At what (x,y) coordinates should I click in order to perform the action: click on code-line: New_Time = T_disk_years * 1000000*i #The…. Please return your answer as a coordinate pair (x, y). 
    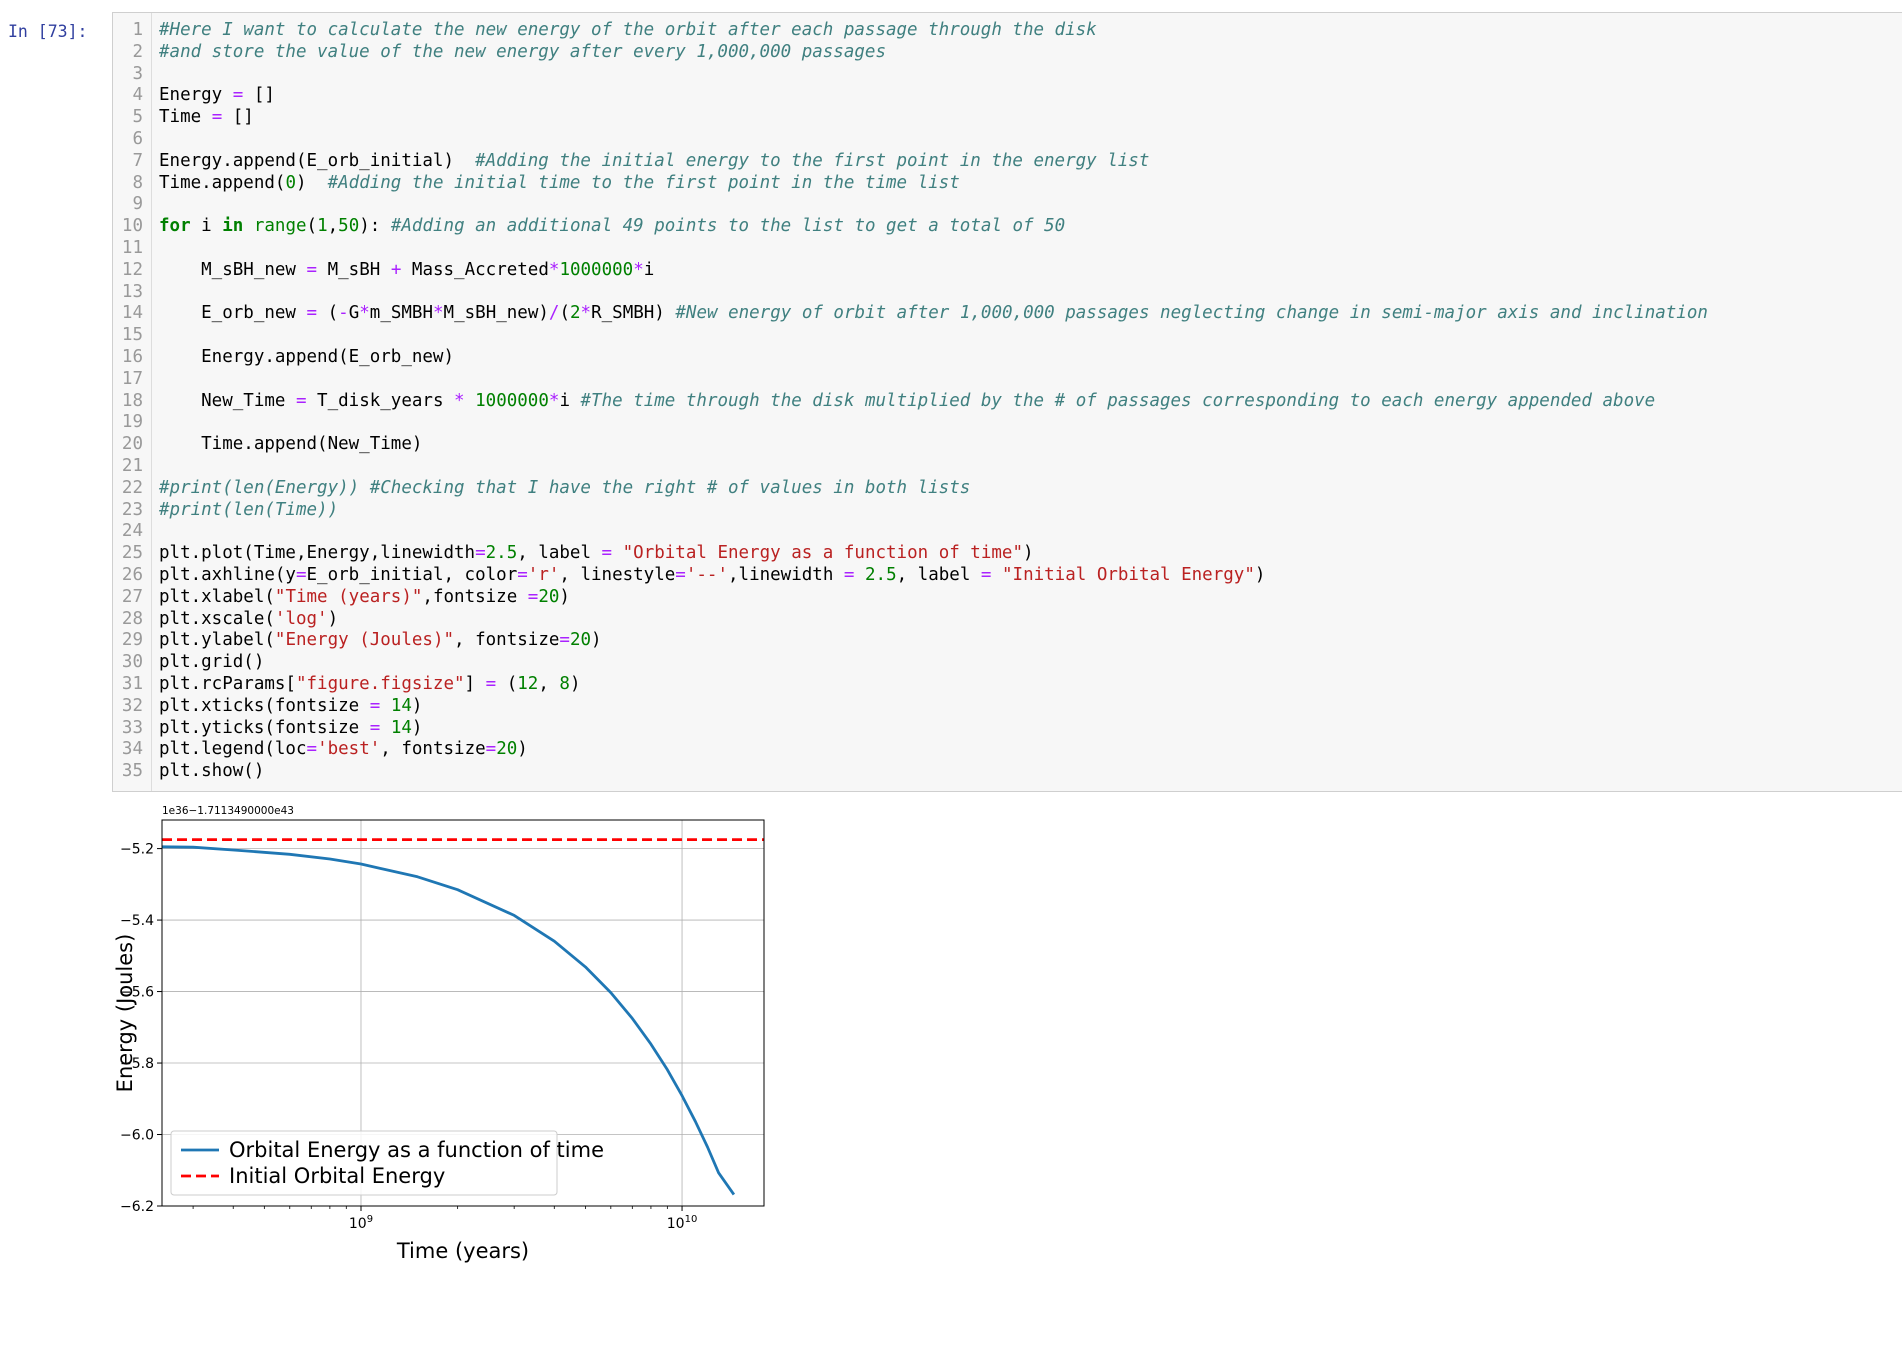
    Looking at the image, I should click on (907, 402).